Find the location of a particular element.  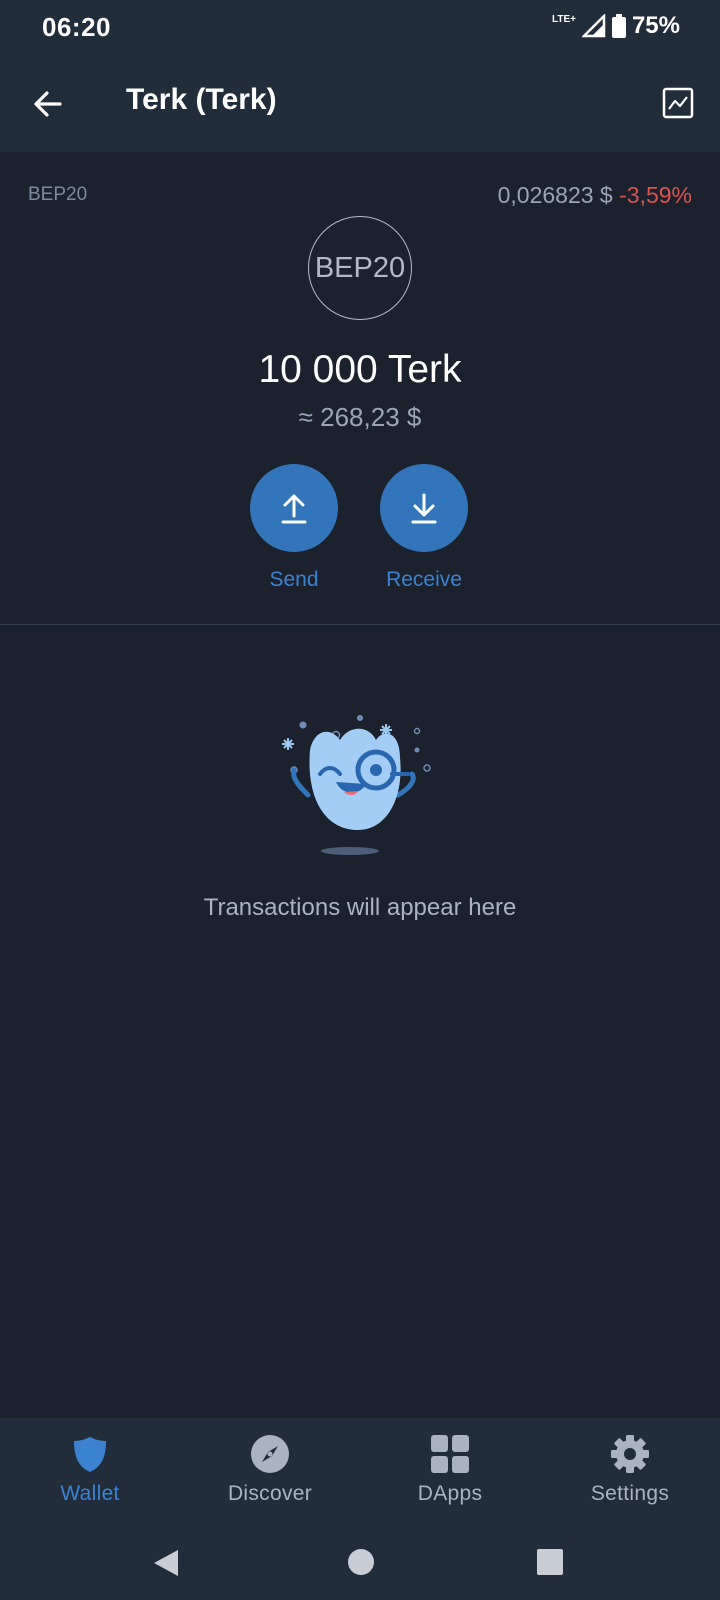

bottom-nav: Wallet Discover DApps Settings is located at coordinates (360, 1471).